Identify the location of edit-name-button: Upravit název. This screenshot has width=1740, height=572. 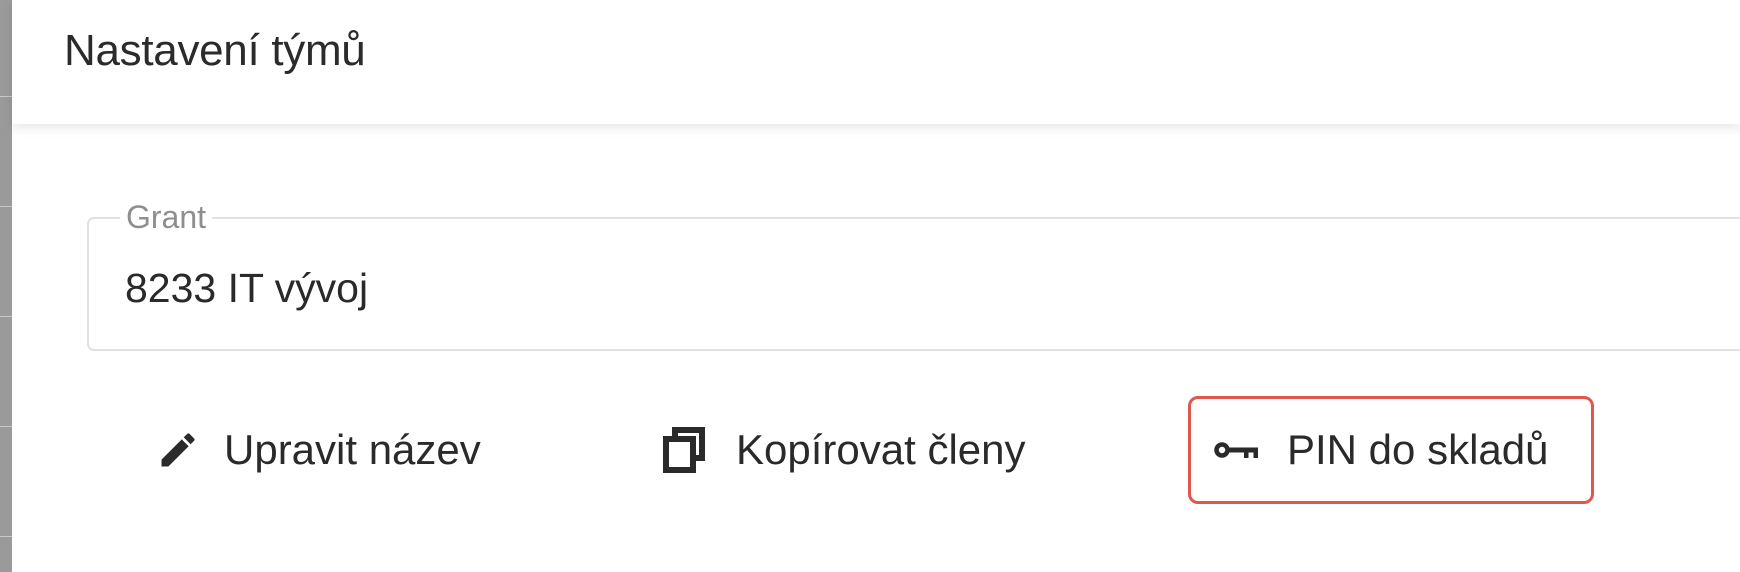
(317, 450).